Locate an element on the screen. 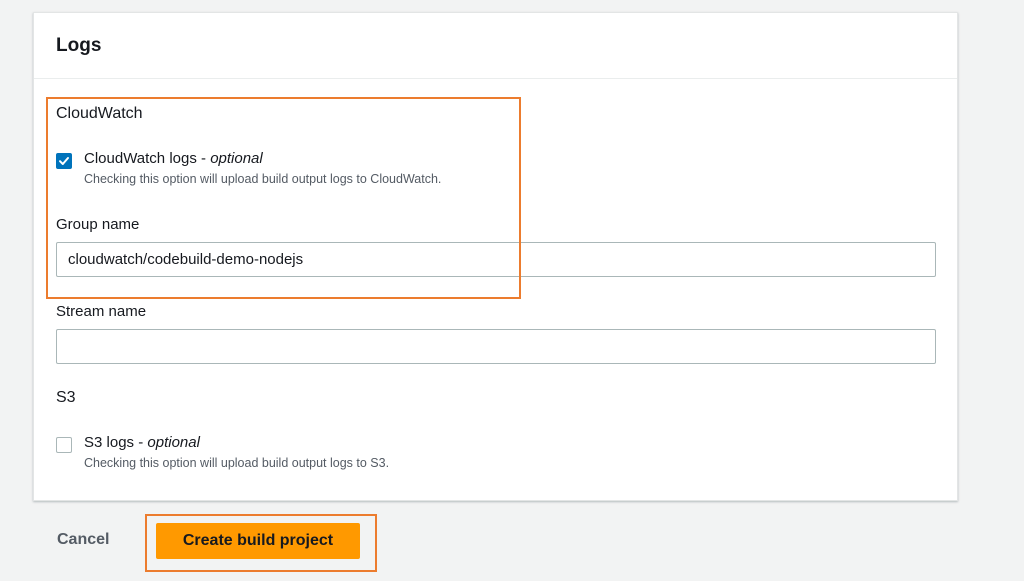 The height and width of the screenshot is (581, 1024). cloudwatch-logs-label: CloudWatch logs - optional is located at coordinates (173, 158).